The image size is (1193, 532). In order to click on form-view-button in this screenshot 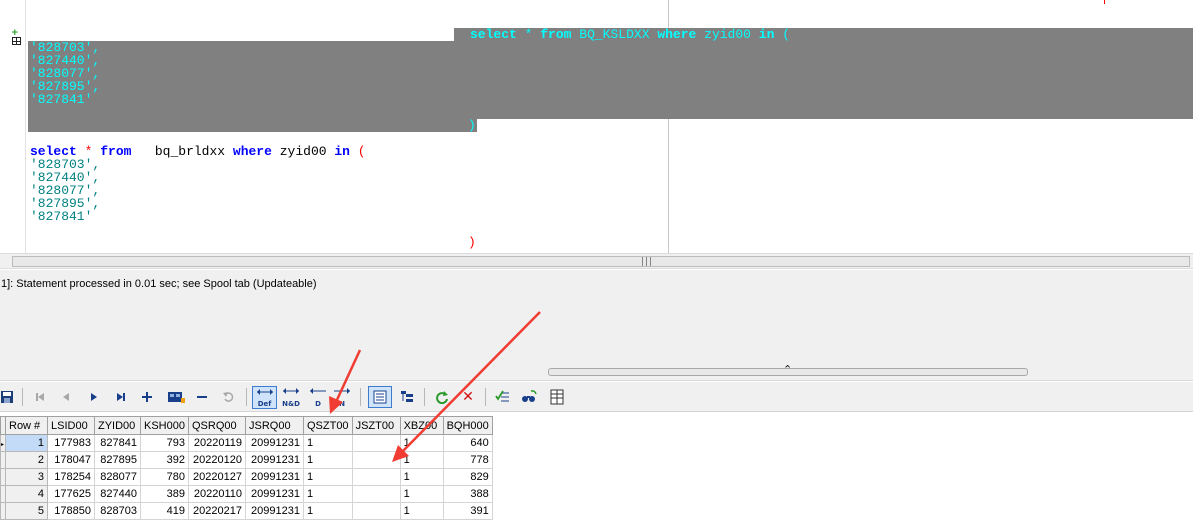, I will do `click(407, 397)`.